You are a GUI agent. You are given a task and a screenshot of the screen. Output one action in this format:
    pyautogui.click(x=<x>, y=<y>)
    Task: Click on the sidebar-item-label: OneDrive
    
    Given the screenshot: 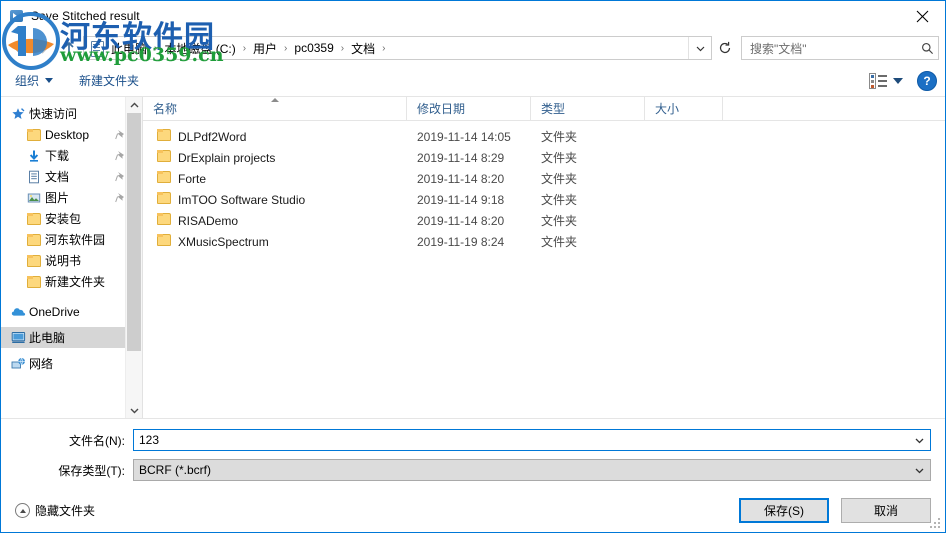 What is the action you would take?
    pyautogui.click(x=54, y=311)
    